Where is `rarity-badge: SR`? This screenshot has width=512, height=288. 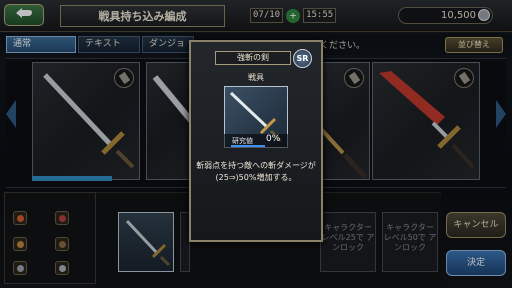
rarity-badge: SR is located at coordinates (302, 58).